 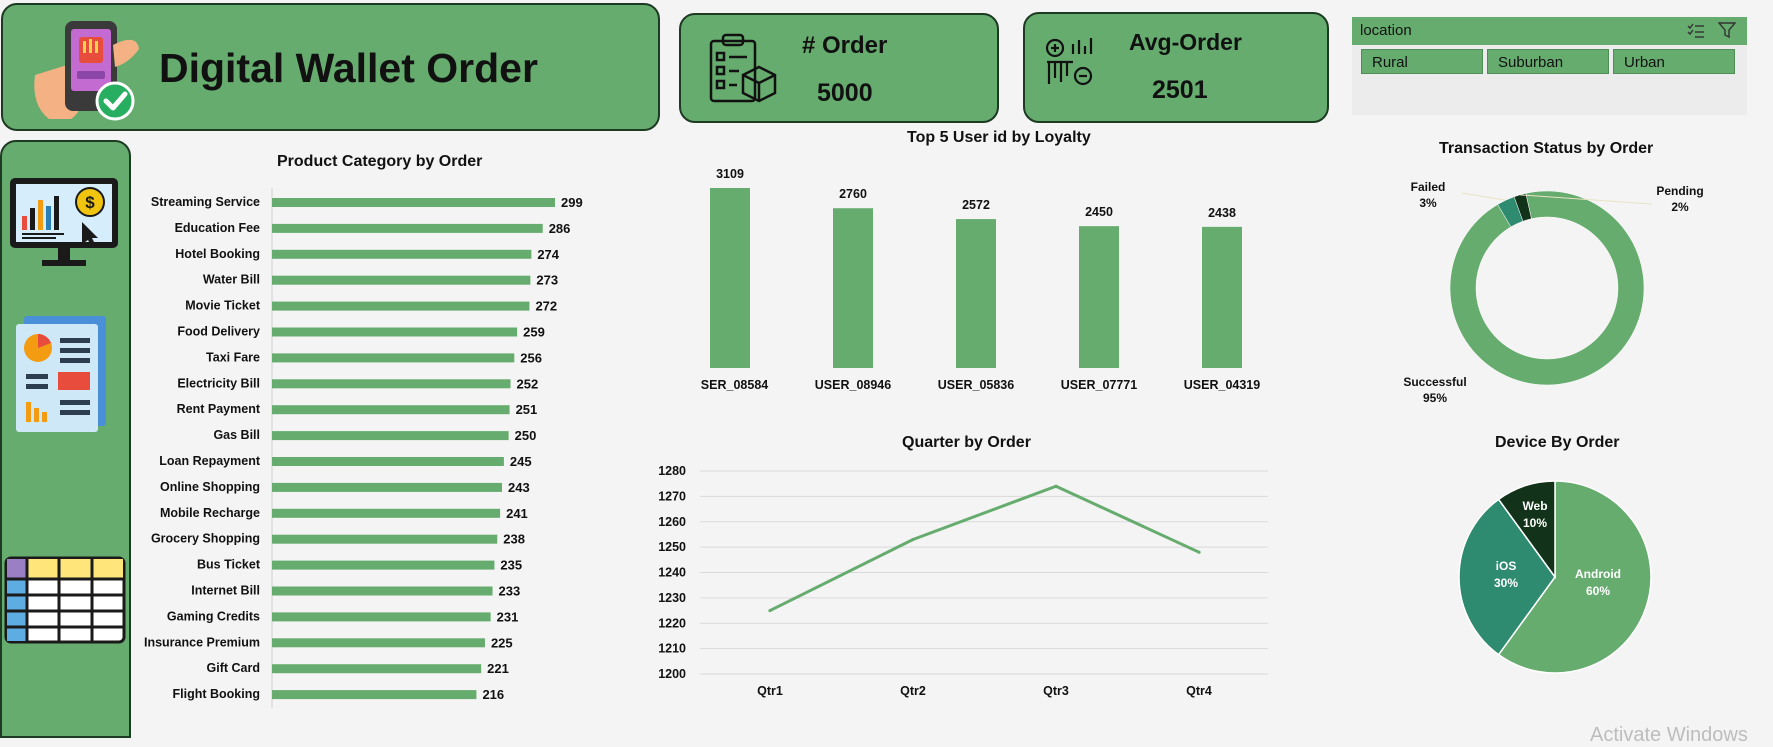 What do you see at coordinates (572, 202) in the screenshot?
I see `data-label: 299` at bounding box center [572, 202].